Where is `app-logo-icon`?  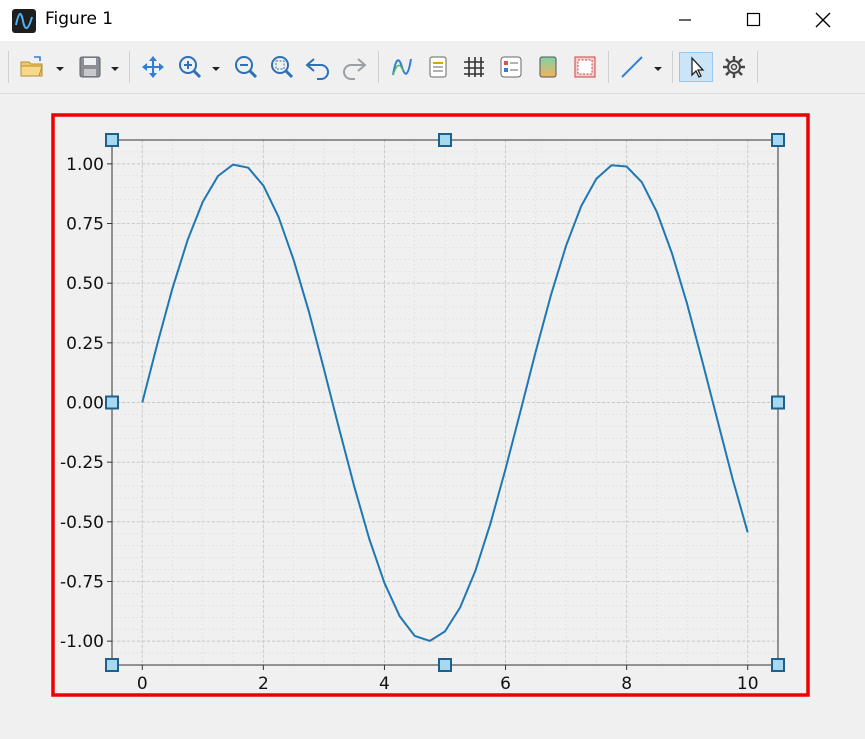 app-logo-icon is located at coordinates (24, 21).